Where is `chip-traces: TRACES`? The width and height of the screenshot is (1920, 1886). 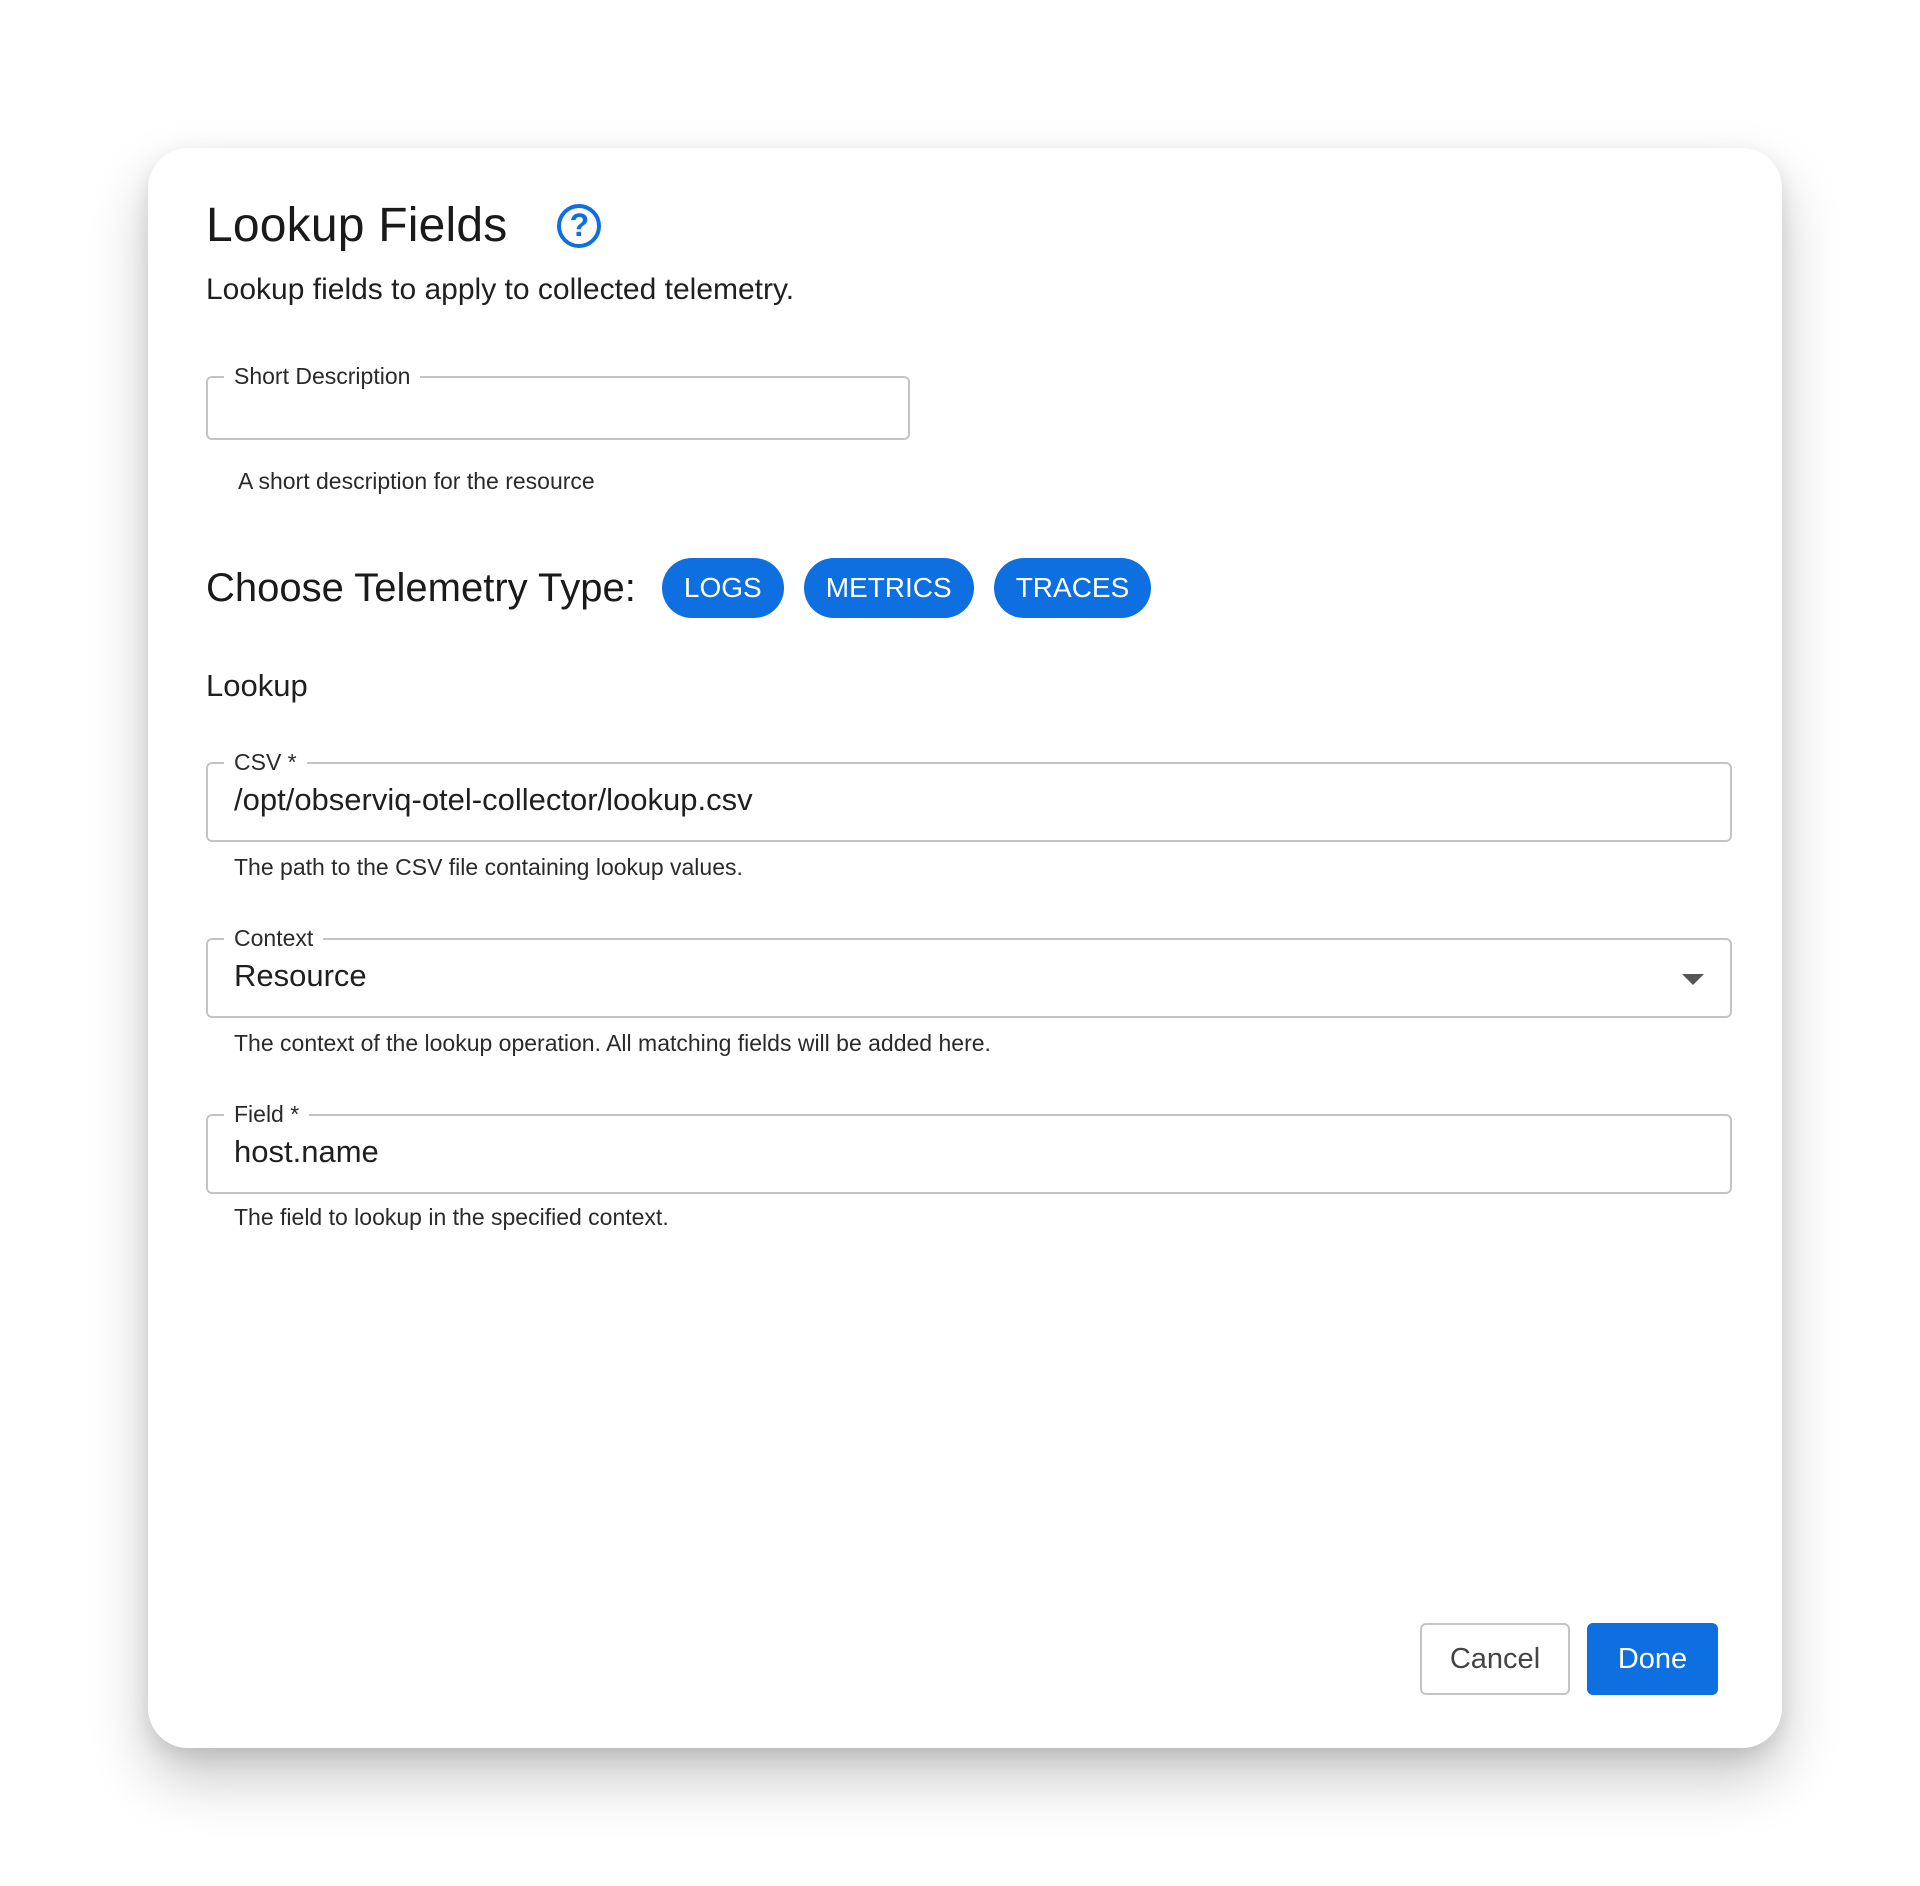
chip-traces: TRACES is located at coordinates (1072, 588).